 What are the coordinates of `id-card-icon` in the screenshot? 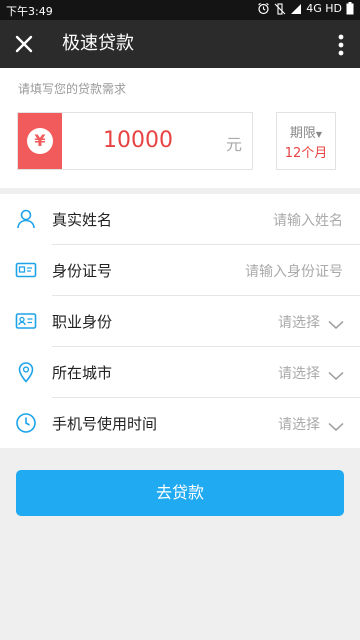 It's located at (26, 270).